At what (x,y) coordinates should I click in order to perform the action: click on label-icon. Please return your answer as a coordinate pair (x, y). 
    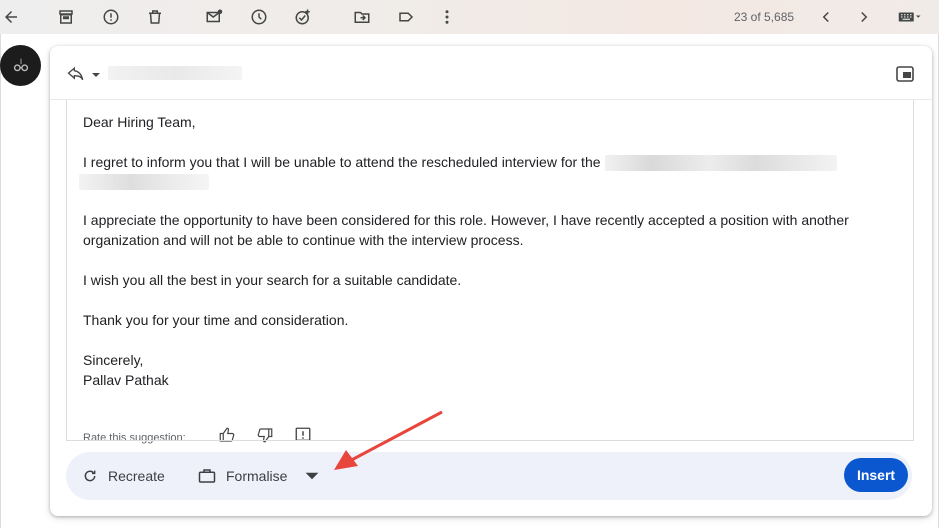
    Looking at the image, I should click on (406, 17).